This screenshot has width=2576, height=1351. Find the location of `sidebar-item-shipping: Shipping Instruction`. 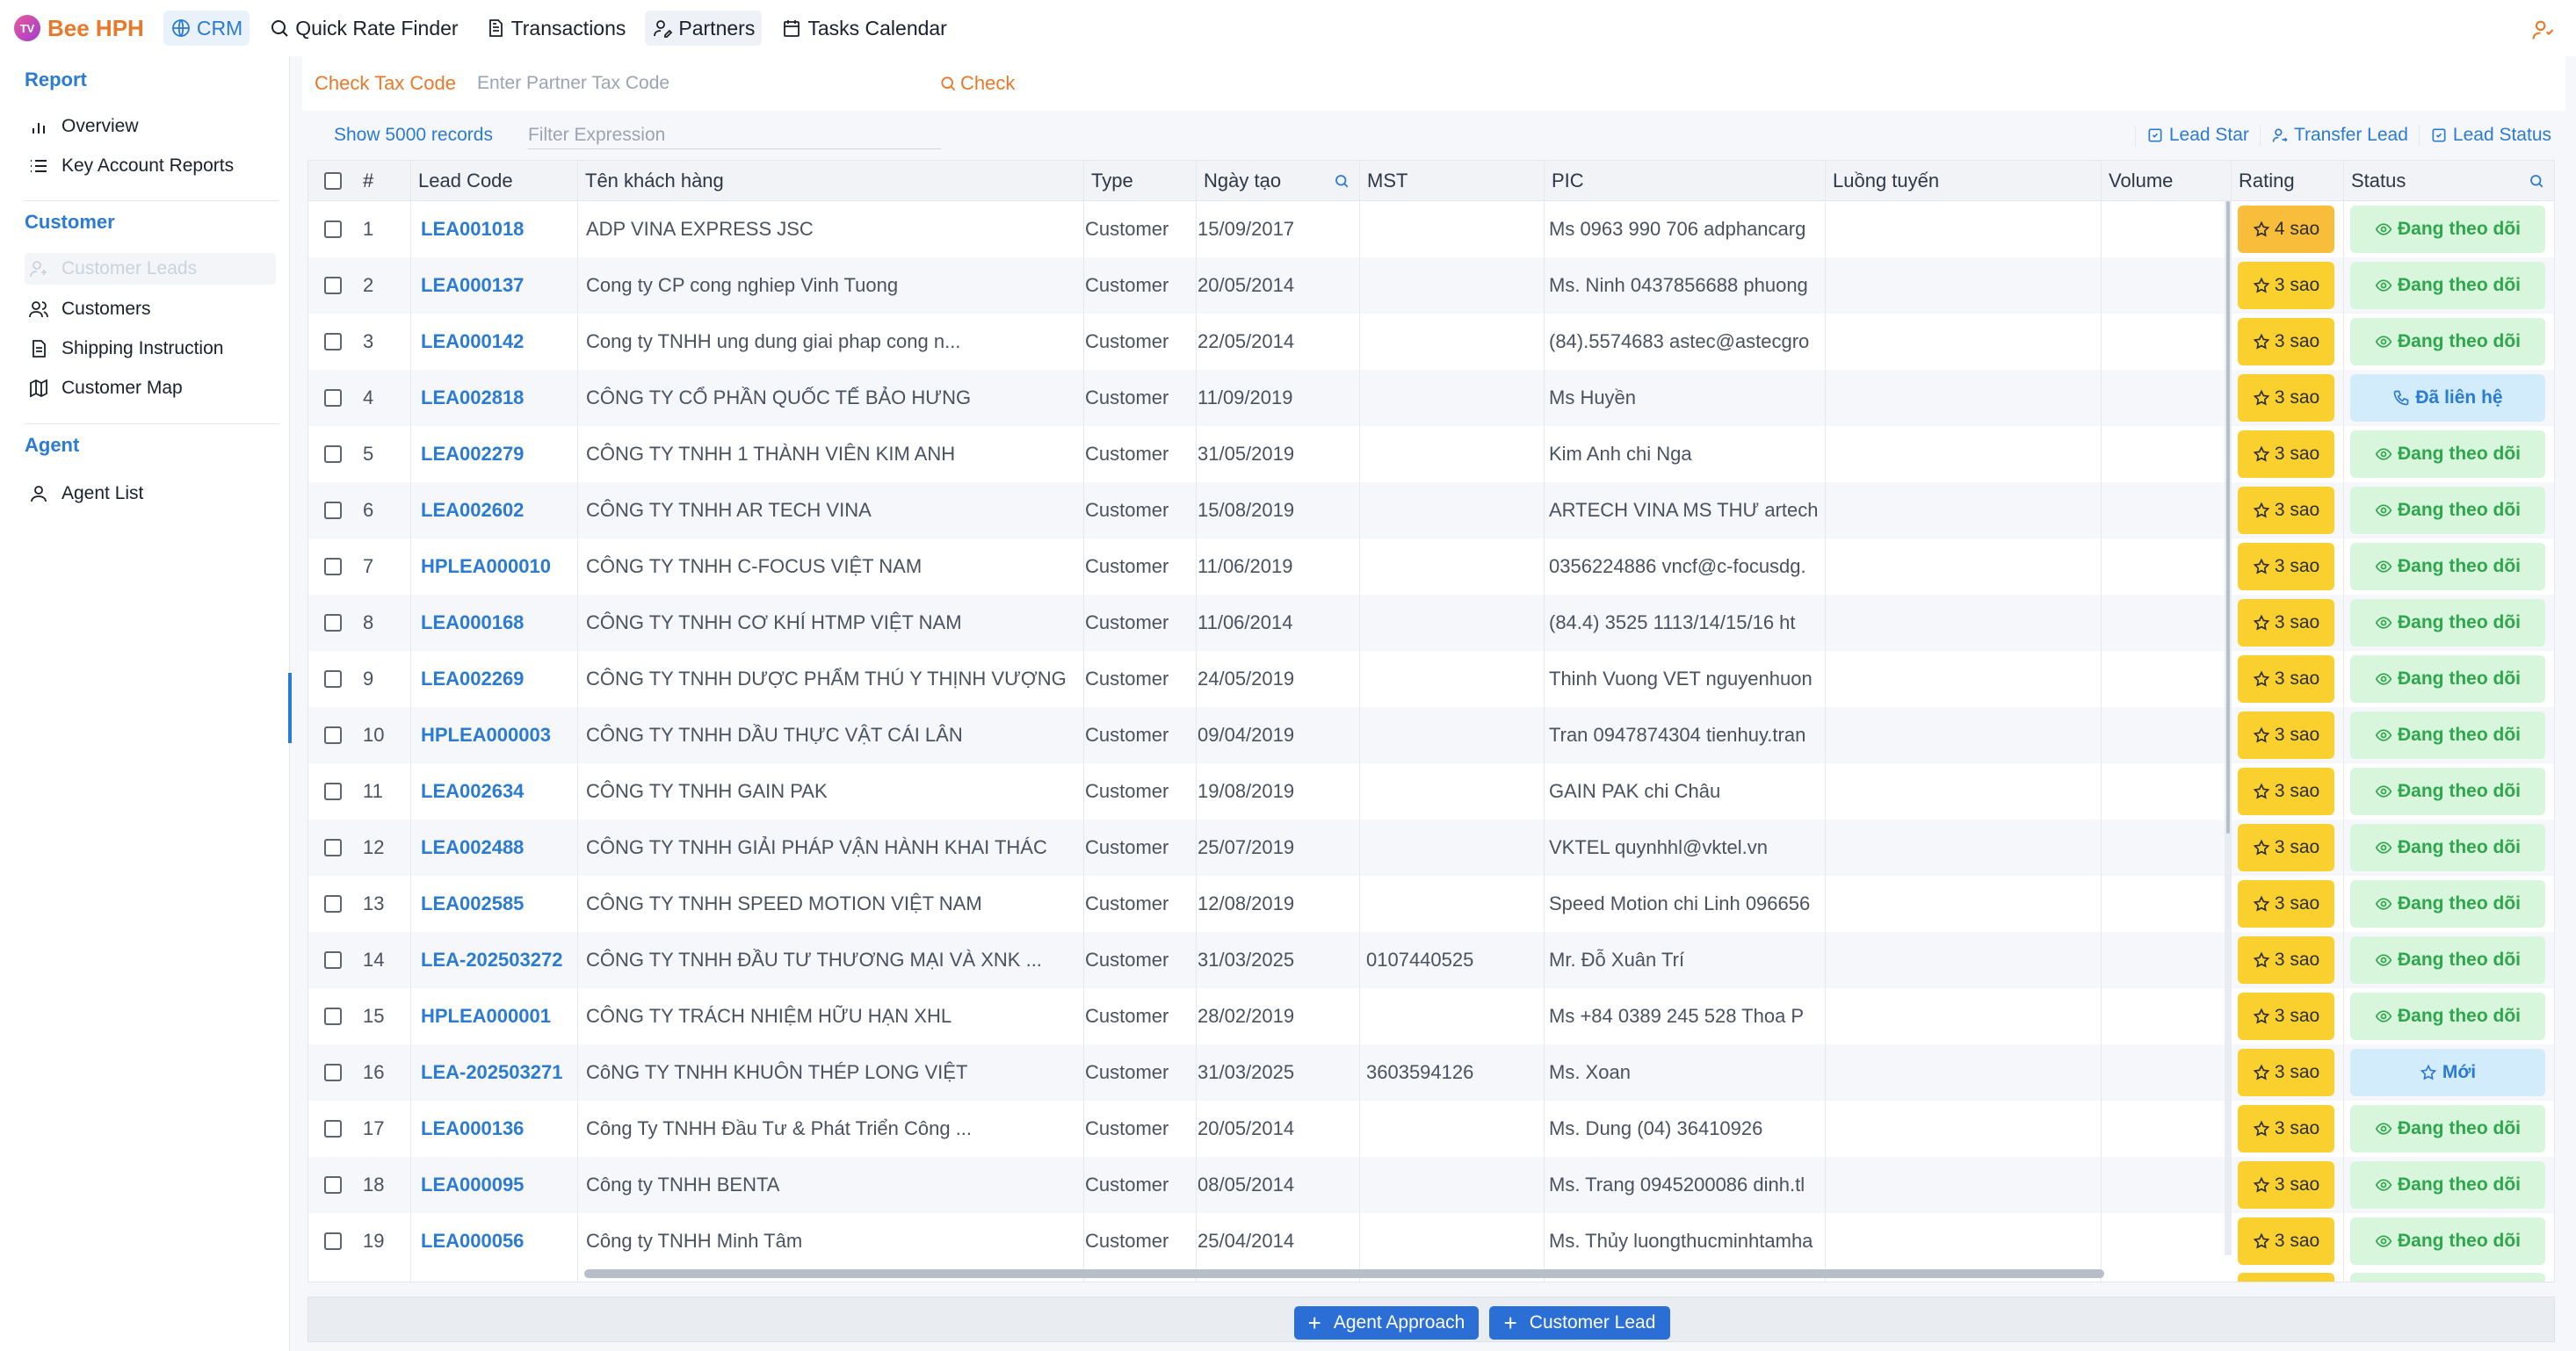

sidebar-item-shipping: Shipping Instruction is located at coordinates (153, 349).